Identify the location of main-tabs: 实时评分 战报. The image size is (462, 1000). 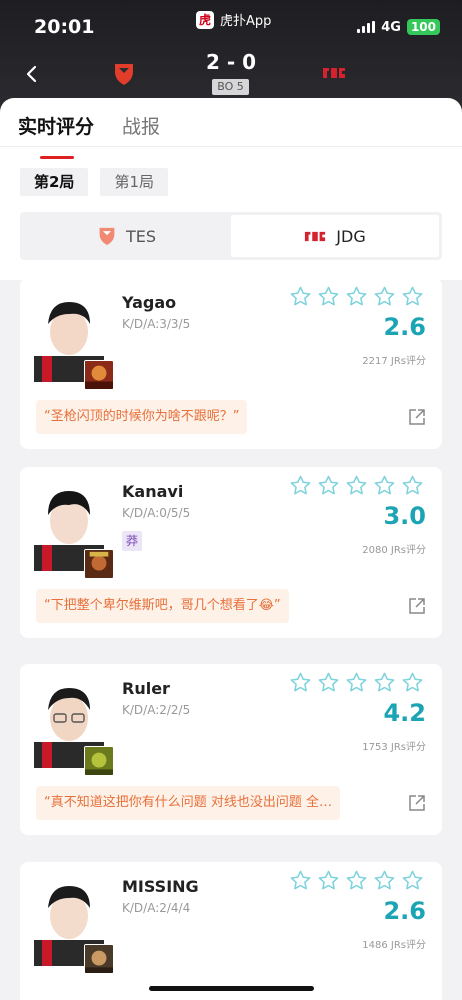
(89, 135).